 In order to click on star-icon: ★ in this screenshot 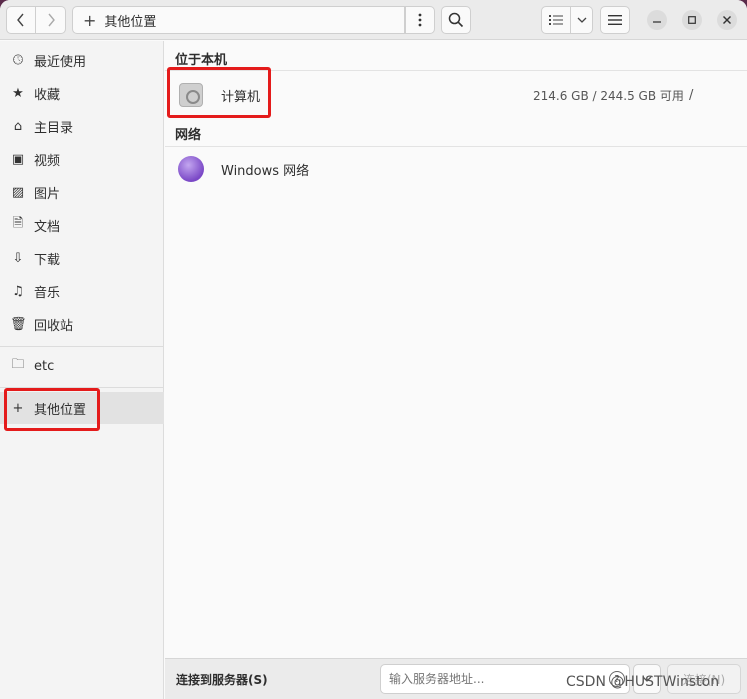, I will do `click(18, 93)`.